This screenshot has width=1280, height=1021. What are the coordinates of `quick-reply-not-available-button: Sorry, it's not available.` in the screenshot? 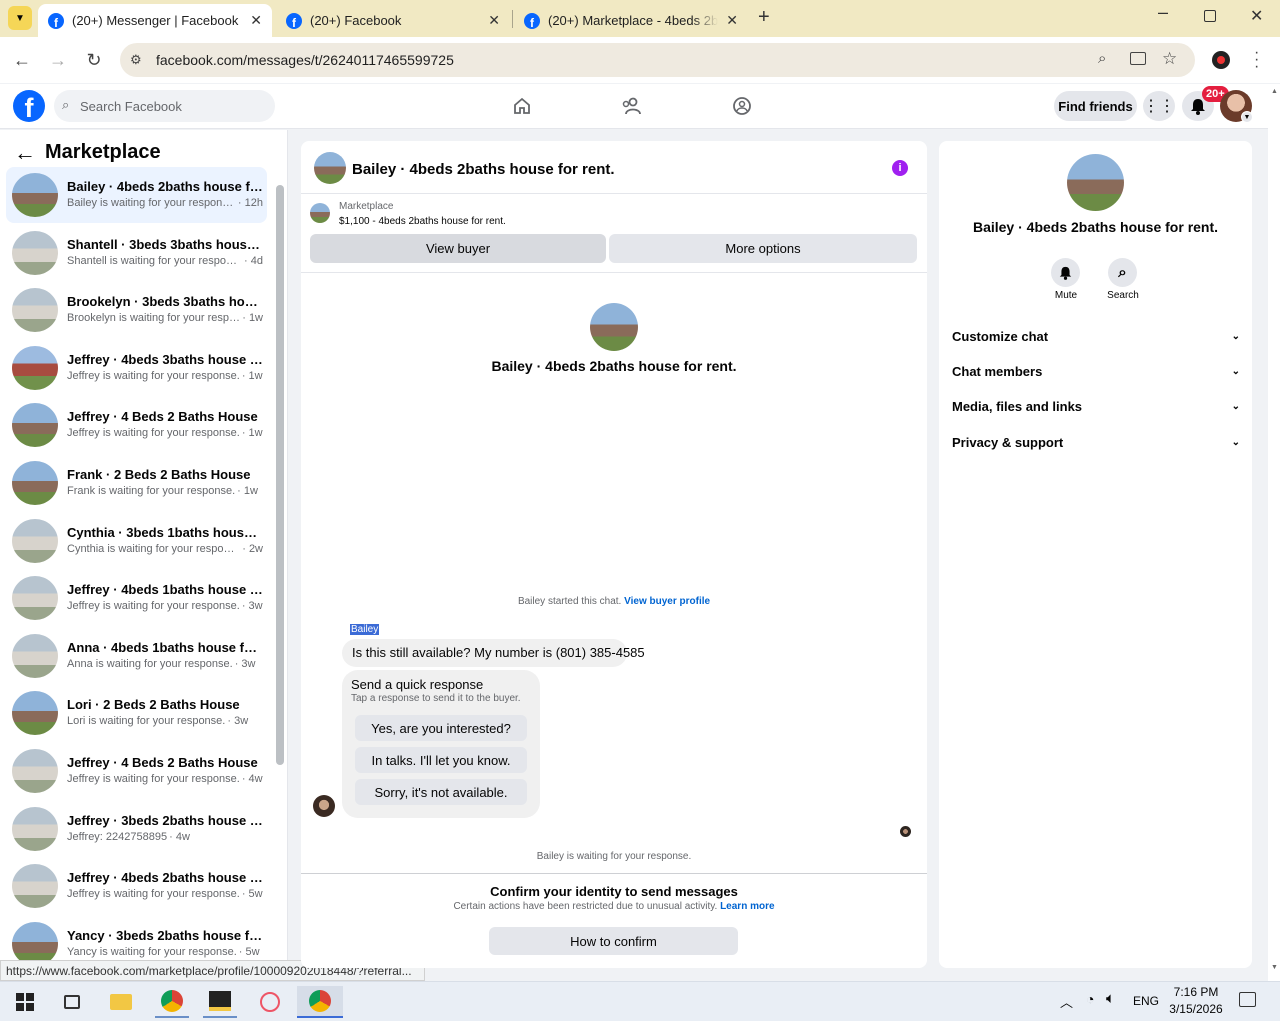 It's located at (441, 792).